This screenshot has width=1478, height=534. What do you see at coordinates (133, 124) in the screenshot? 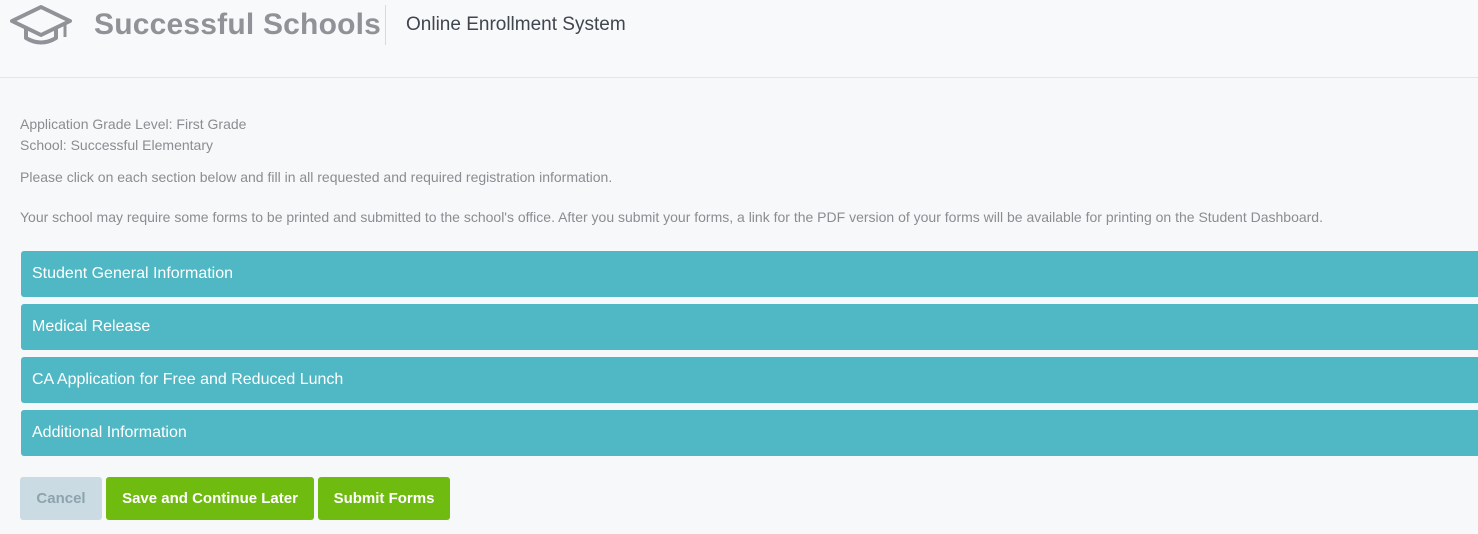
I see `grade-level-text: Application Grade Level: First Grade` at bounding box center [133, 124].